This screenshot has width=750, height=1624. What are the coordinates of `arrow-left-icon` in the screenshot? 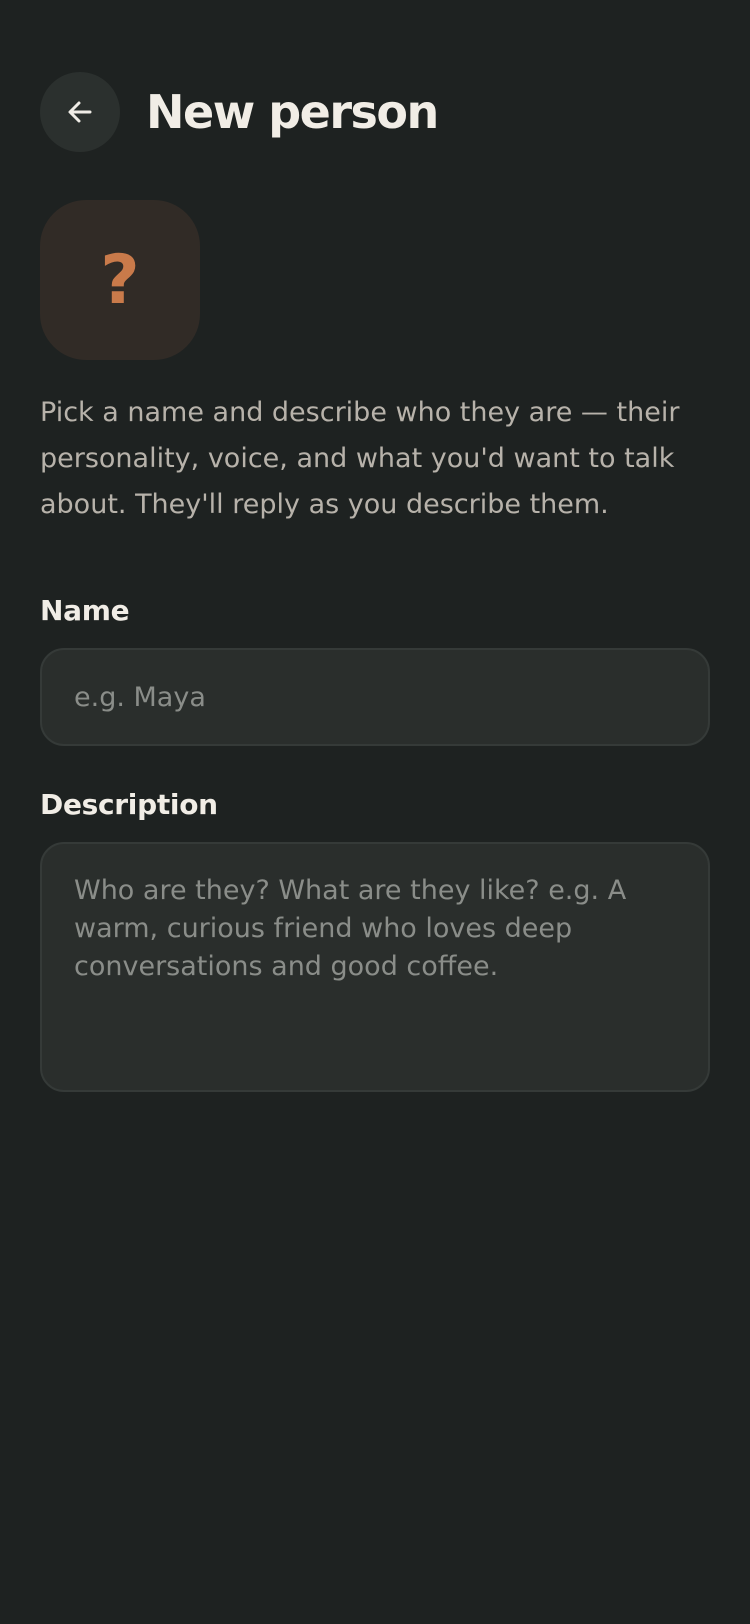 It's located at (80, 112).